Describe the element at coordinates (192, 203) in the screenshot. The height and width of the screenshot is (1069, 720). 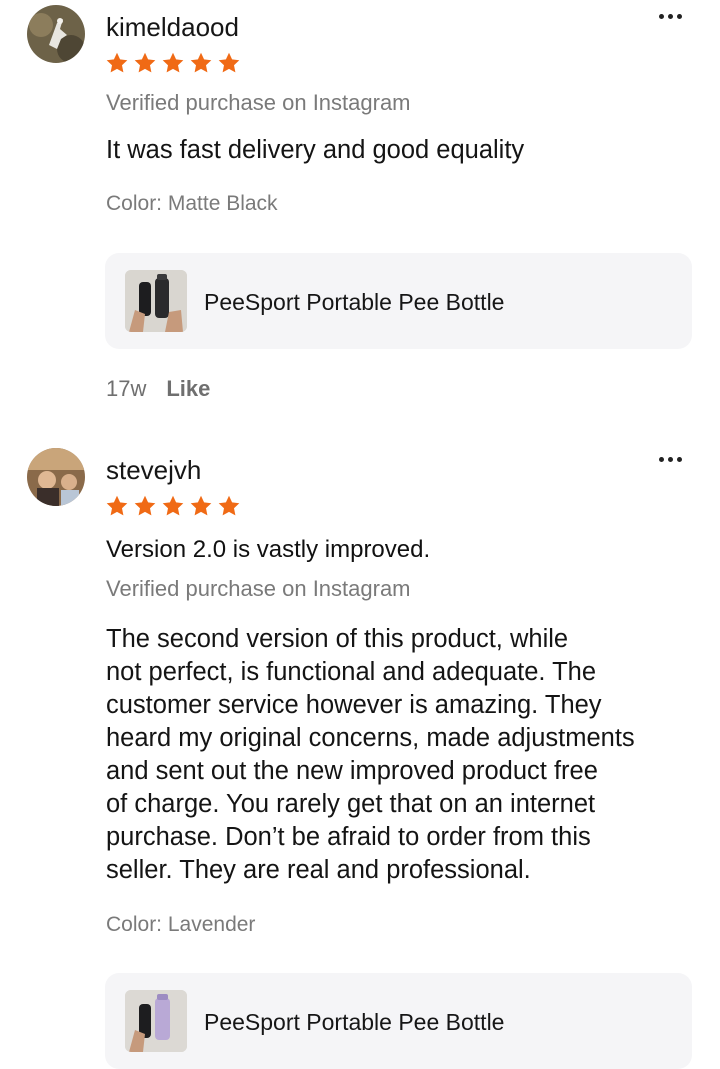
I see `color-variant: Color: Matte Black` at that location.